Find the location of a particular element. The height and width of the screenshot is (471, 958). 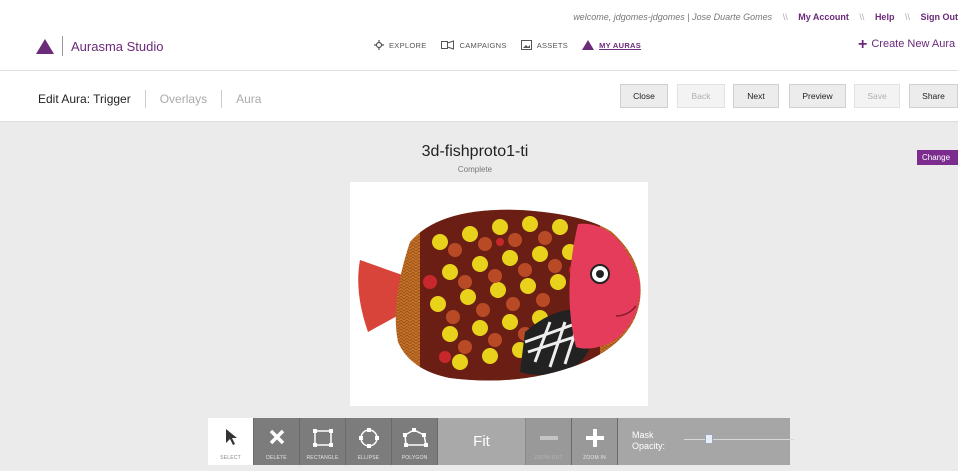

help-link: Help is located at coordinates (885, 17).